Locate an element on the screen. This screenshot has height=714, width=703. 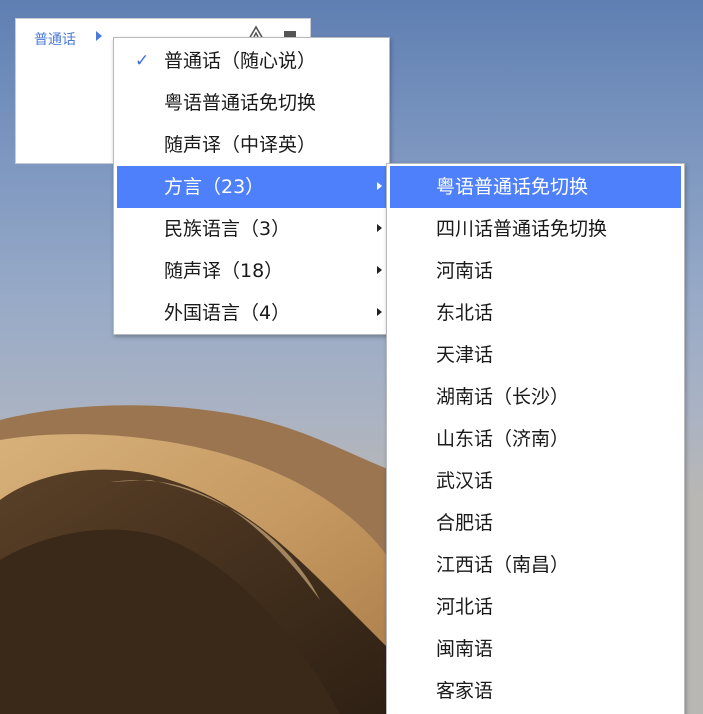
submenu-item-tianjin: 天津话 is located at coordinates (535, 355).